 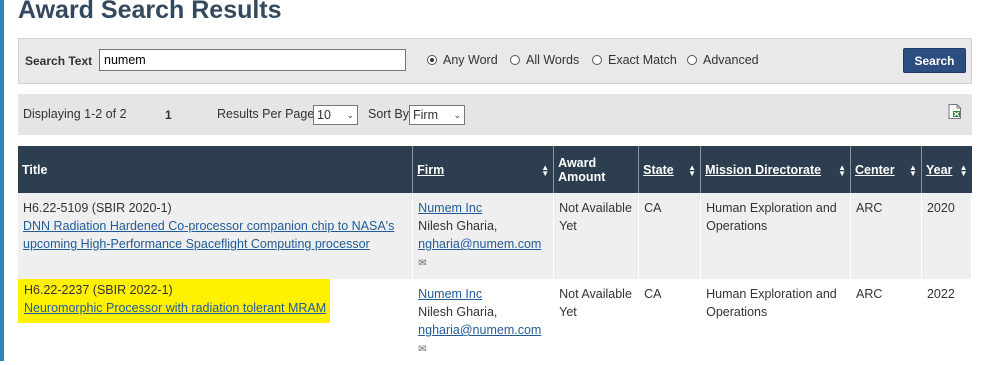 I want to click on search-text-label: Search Text, so click(x=59, y=61).